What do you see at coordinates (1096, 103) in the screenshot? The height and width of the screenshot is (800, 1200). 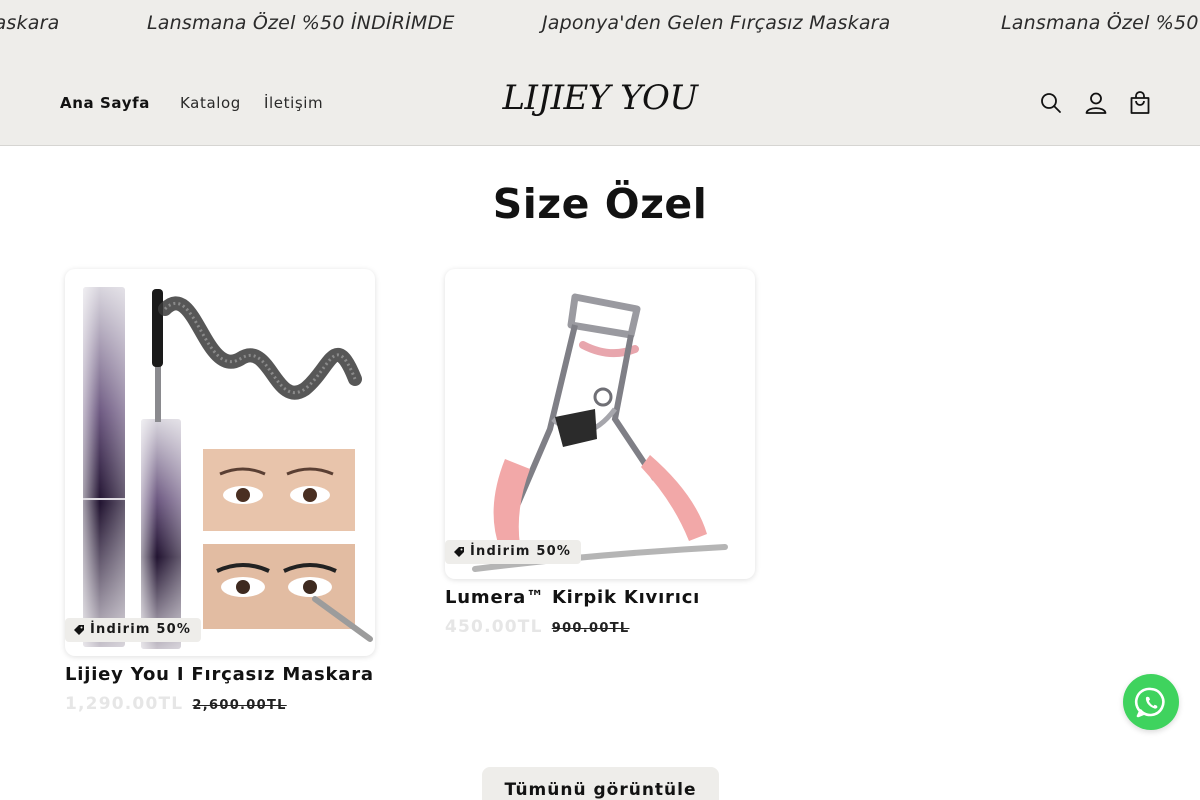 I see `account-icon` at bounding box center [1096, 103].